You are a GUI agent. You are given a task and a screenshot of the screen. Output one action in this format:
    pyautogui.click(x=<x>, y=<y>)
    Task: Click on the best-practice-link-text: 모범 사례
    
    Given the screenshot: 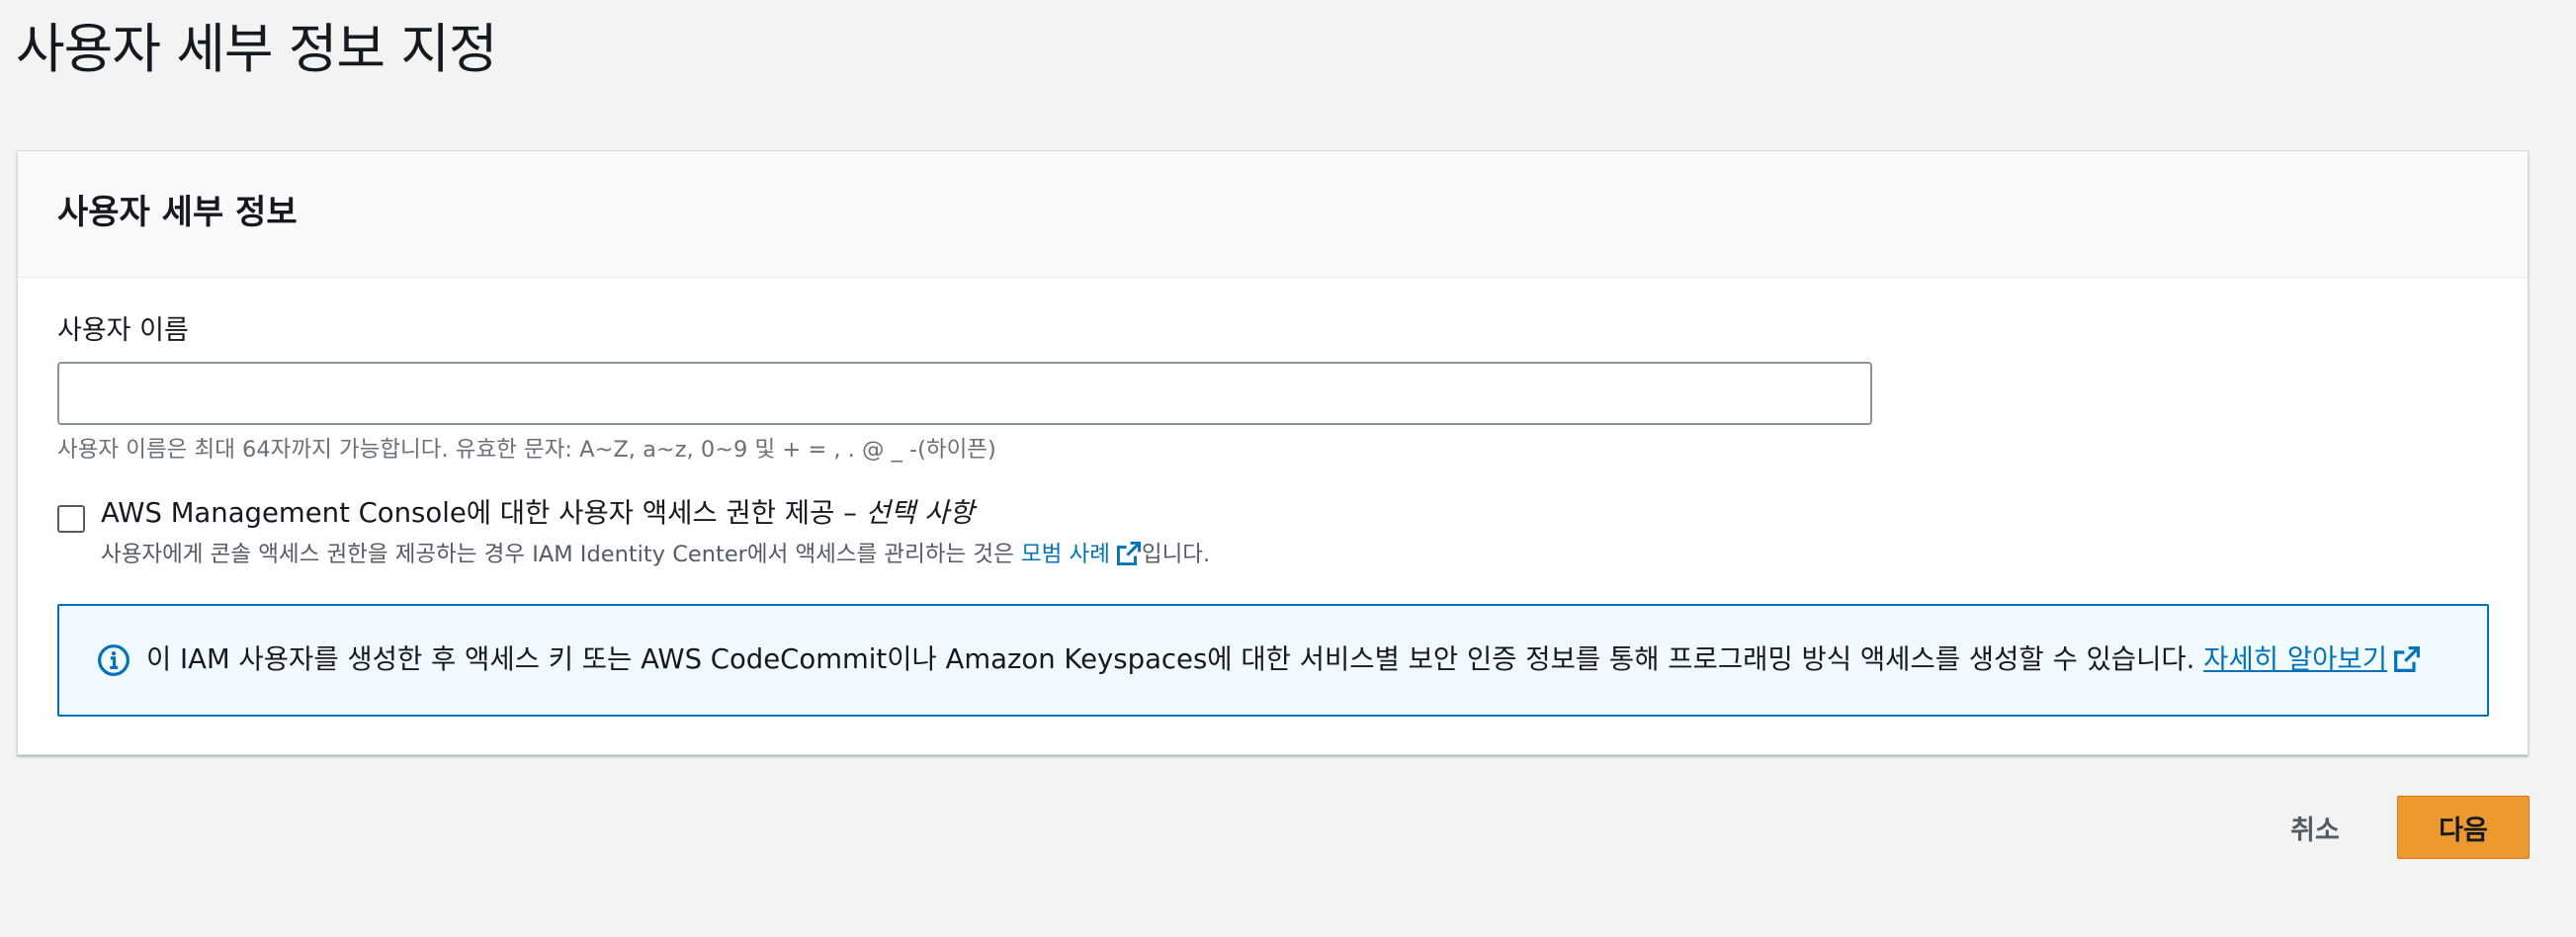 What is the action you would take?
    pyautogui.click(x=1065, y=554)
    